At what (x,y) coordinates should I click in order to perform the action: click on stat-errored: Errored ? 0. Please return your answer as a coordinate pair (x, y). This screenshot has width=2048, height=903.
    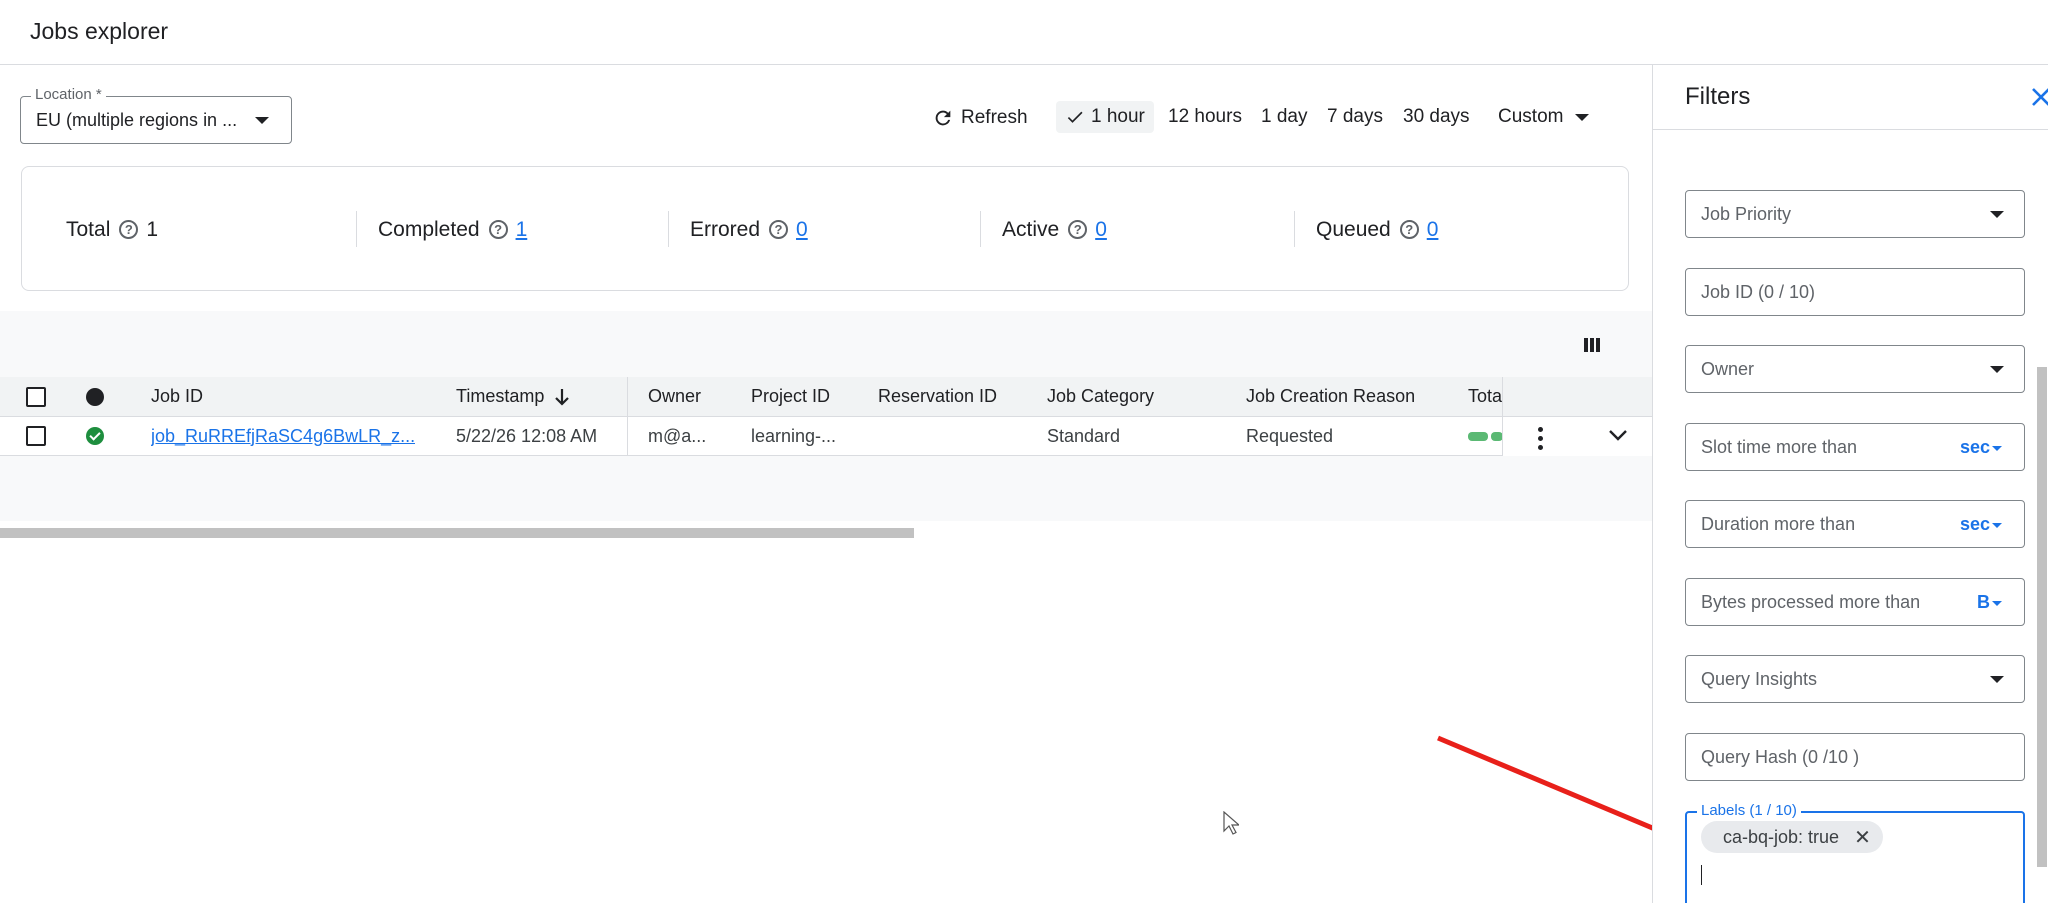
    Looking at the image, I should click on (749, 229).